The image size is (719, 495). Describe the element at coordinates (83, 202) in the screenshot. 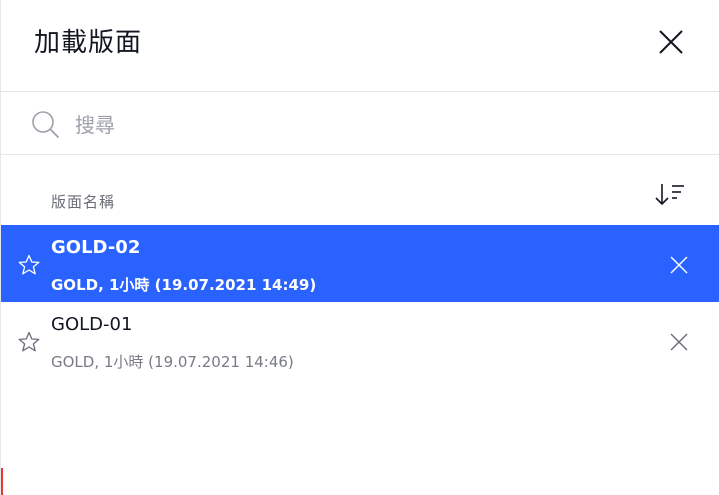

I see `column-label-layout-name: 版面名稱` at that location.